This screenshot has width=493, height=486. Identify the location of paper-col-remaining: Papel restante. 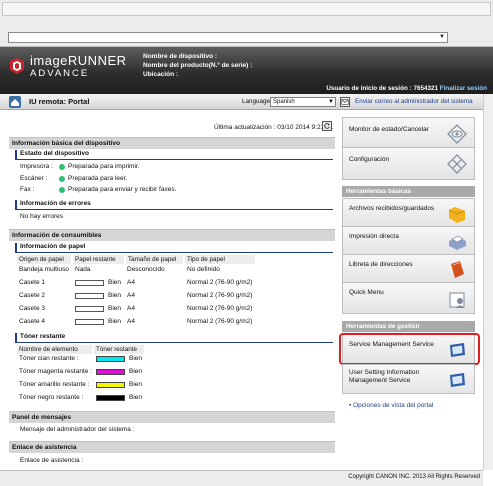
(98, 259).